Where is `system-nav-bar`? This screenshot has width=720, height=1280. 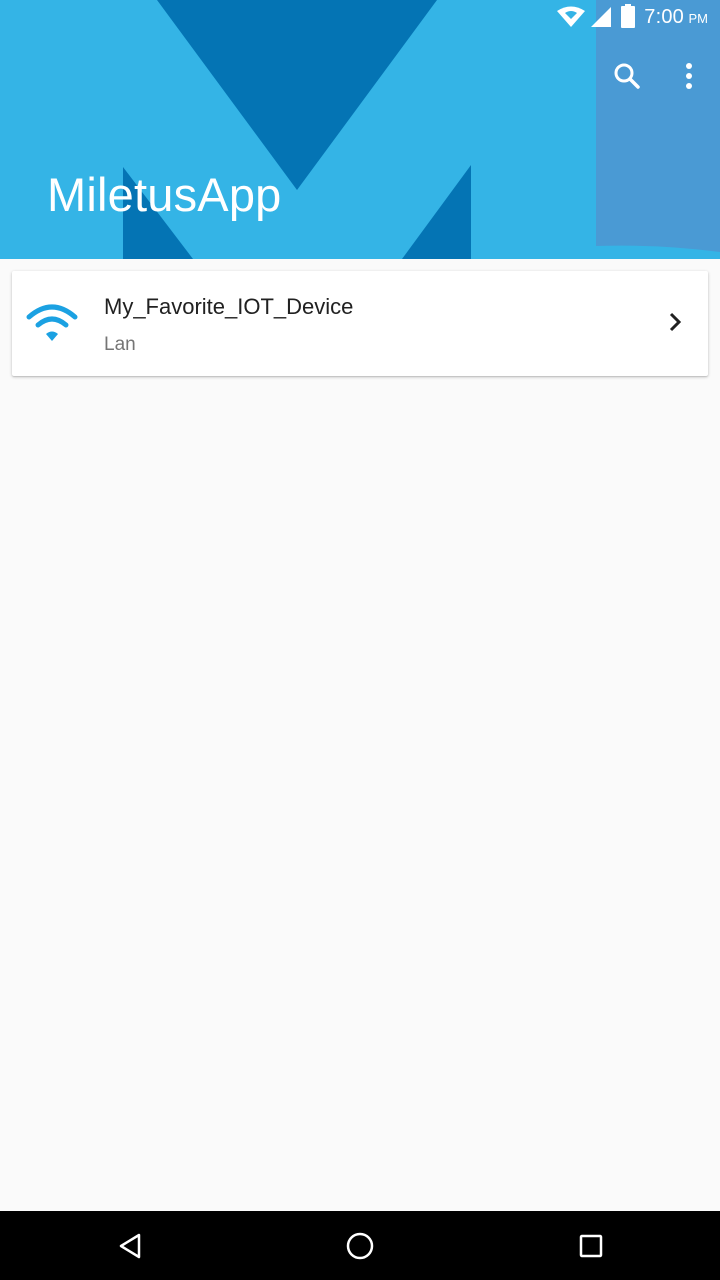 system-nav-bar is located at coordinates (360, 1245).